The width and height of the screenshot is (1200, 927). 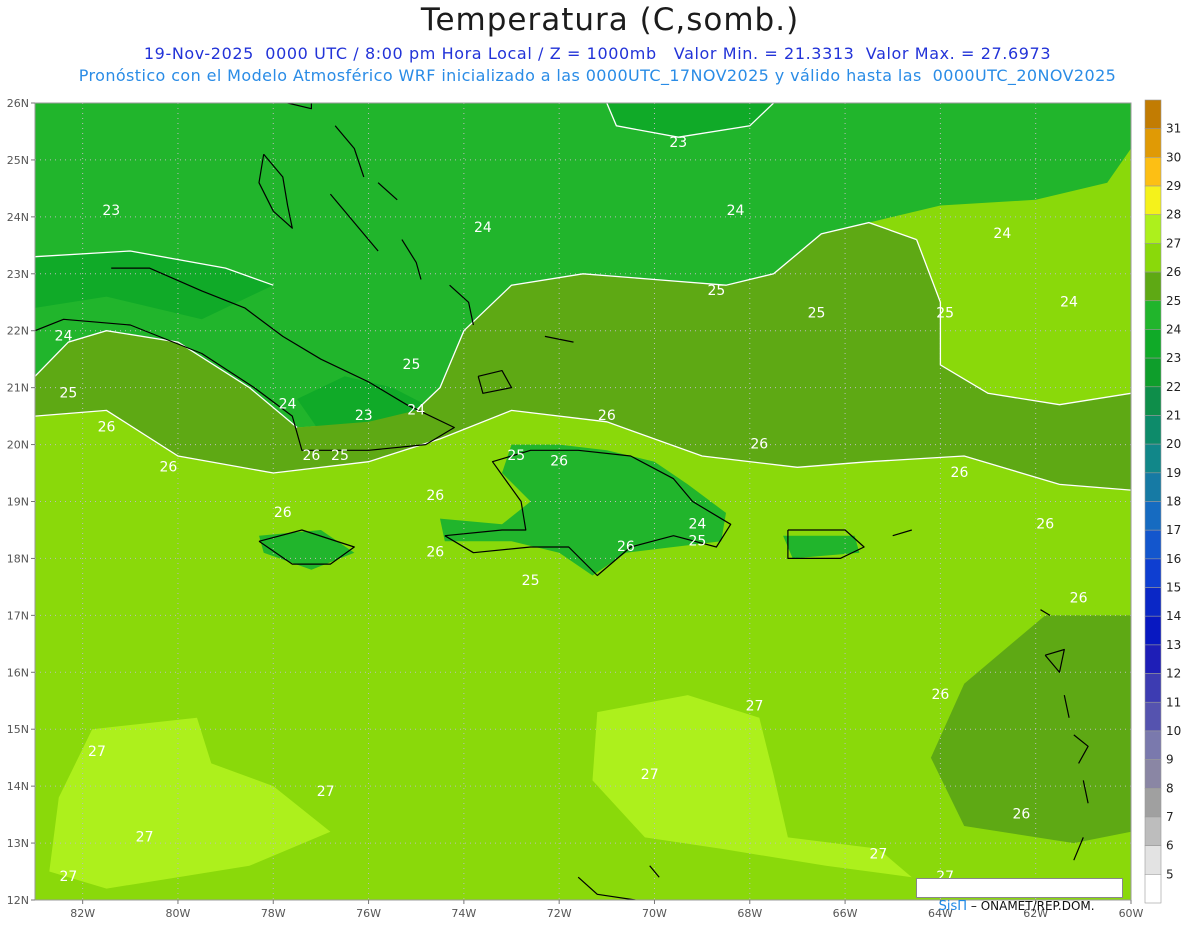 I want to click on colorbar-label: 10, so click(x=1173, y=731).